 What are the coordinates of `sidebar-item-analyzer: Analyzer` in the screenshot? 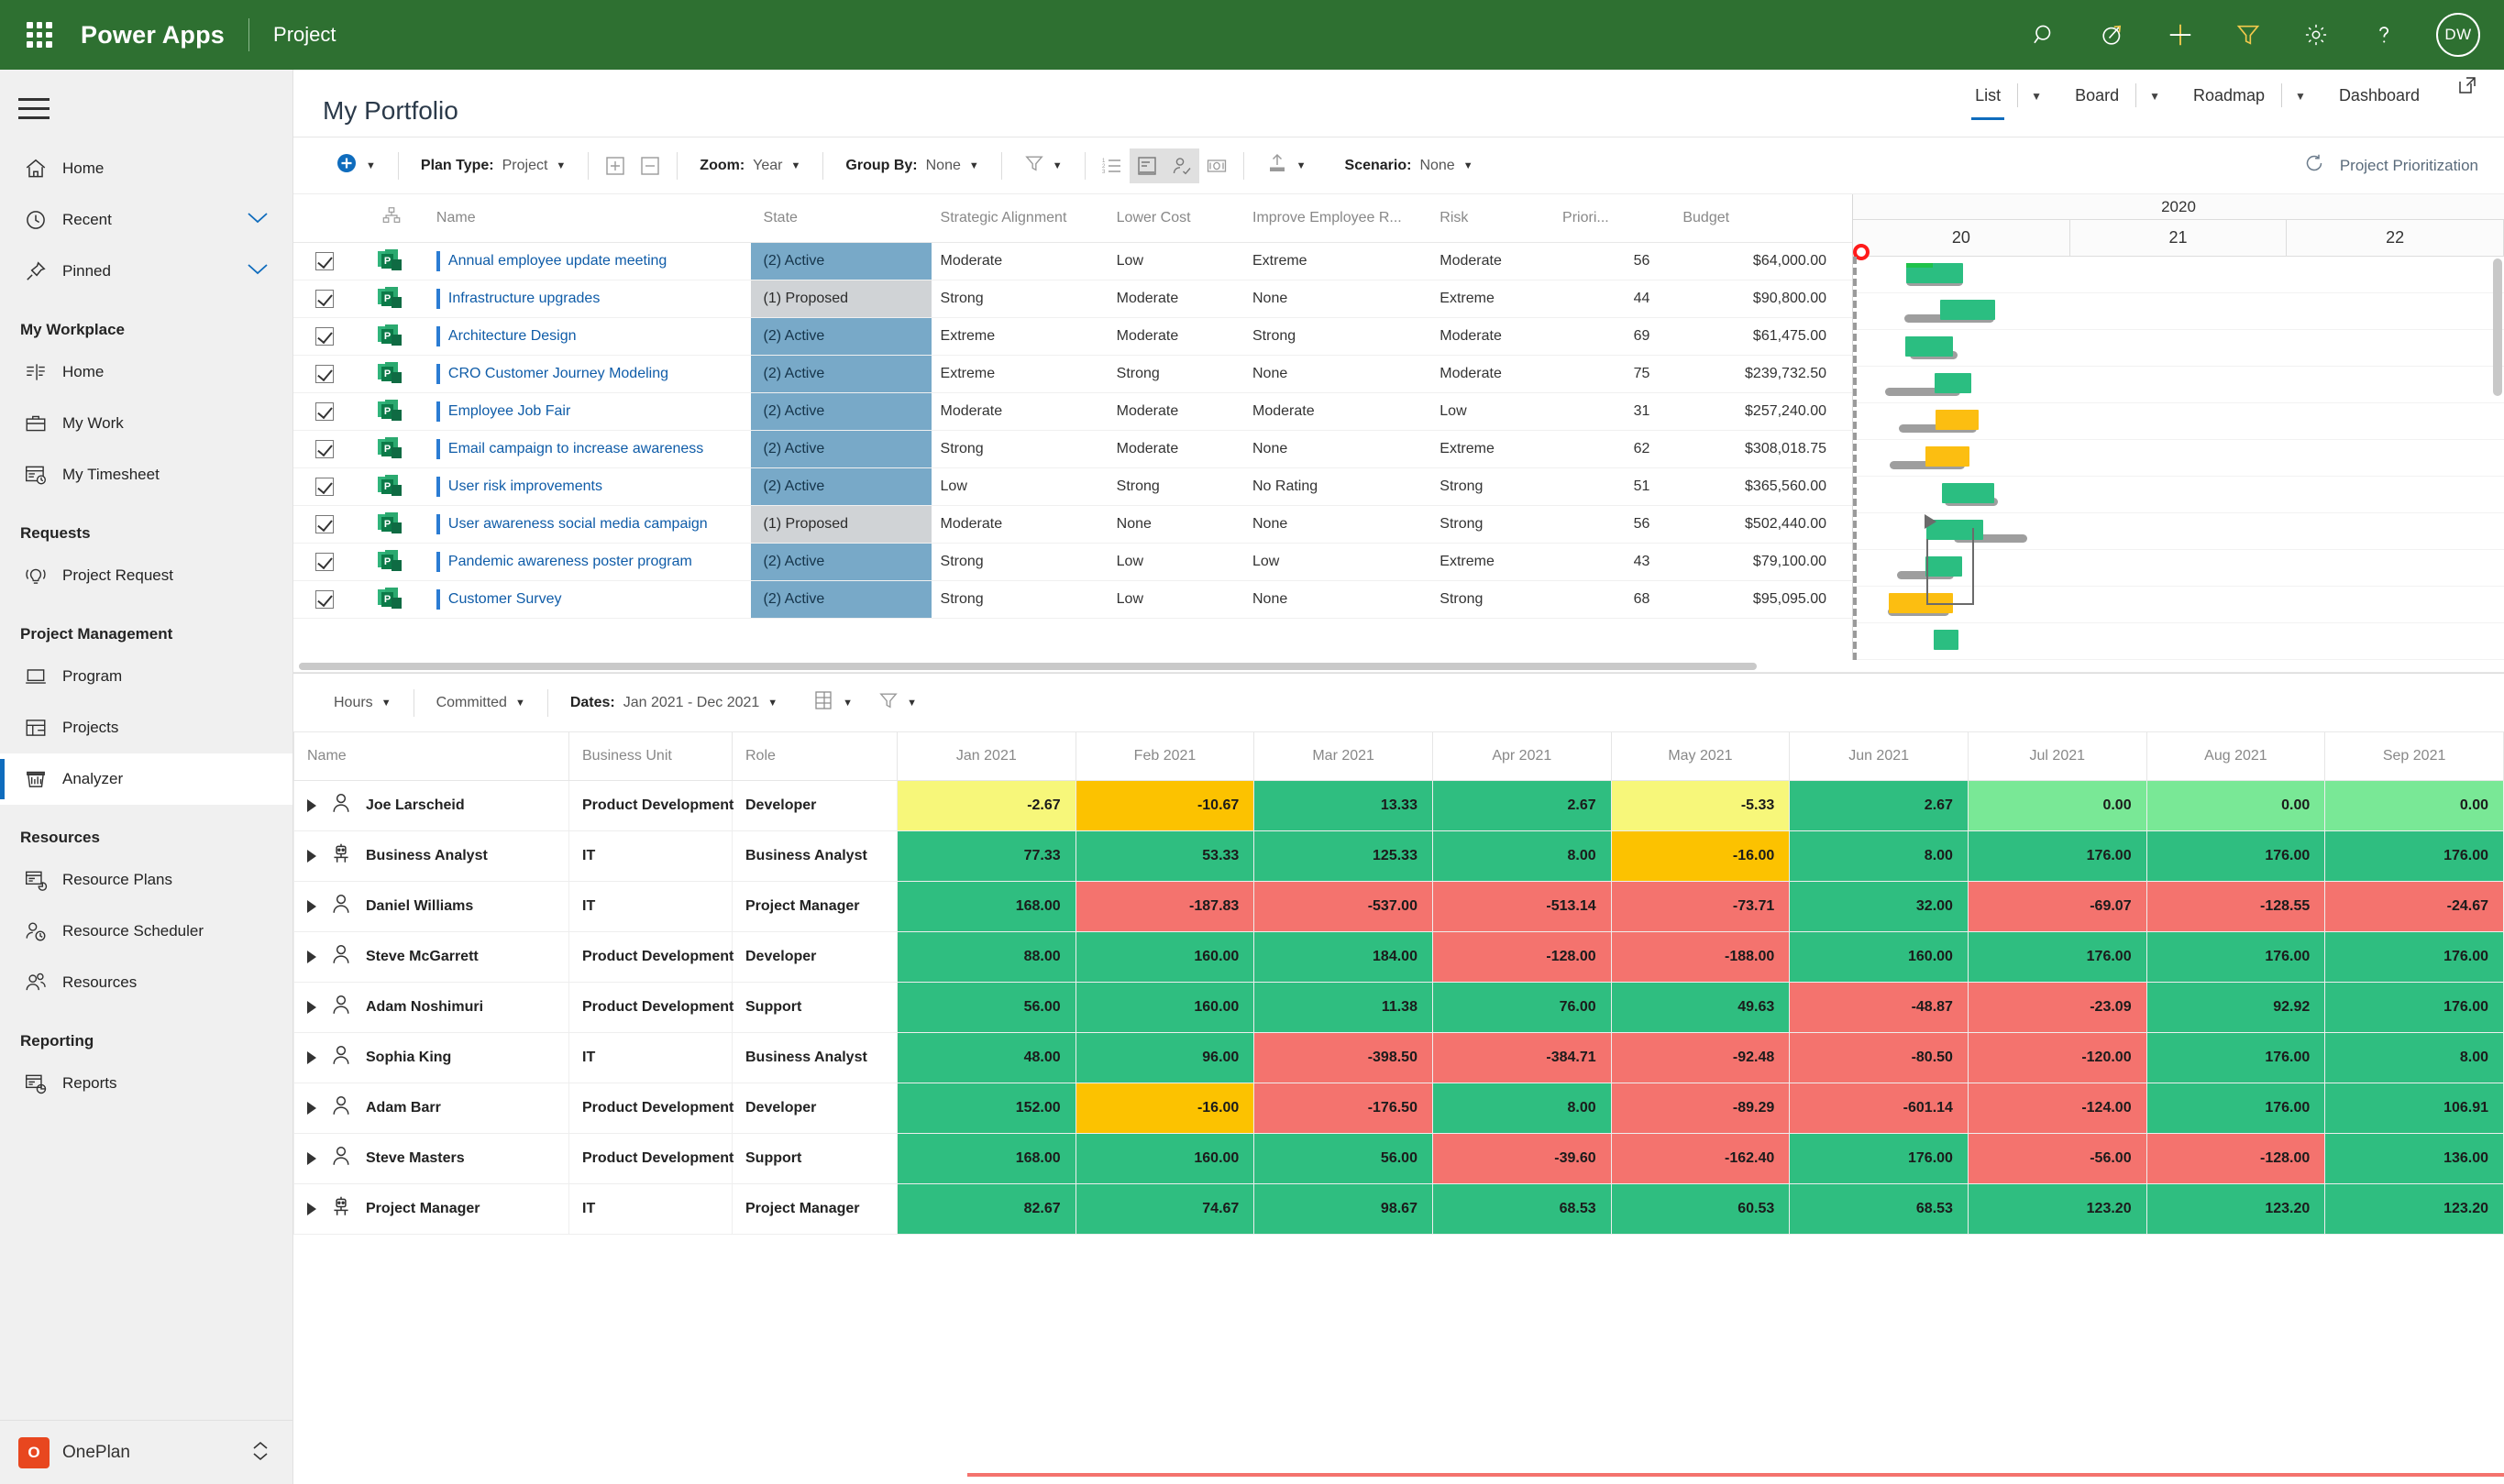 It's located at (146, 779).